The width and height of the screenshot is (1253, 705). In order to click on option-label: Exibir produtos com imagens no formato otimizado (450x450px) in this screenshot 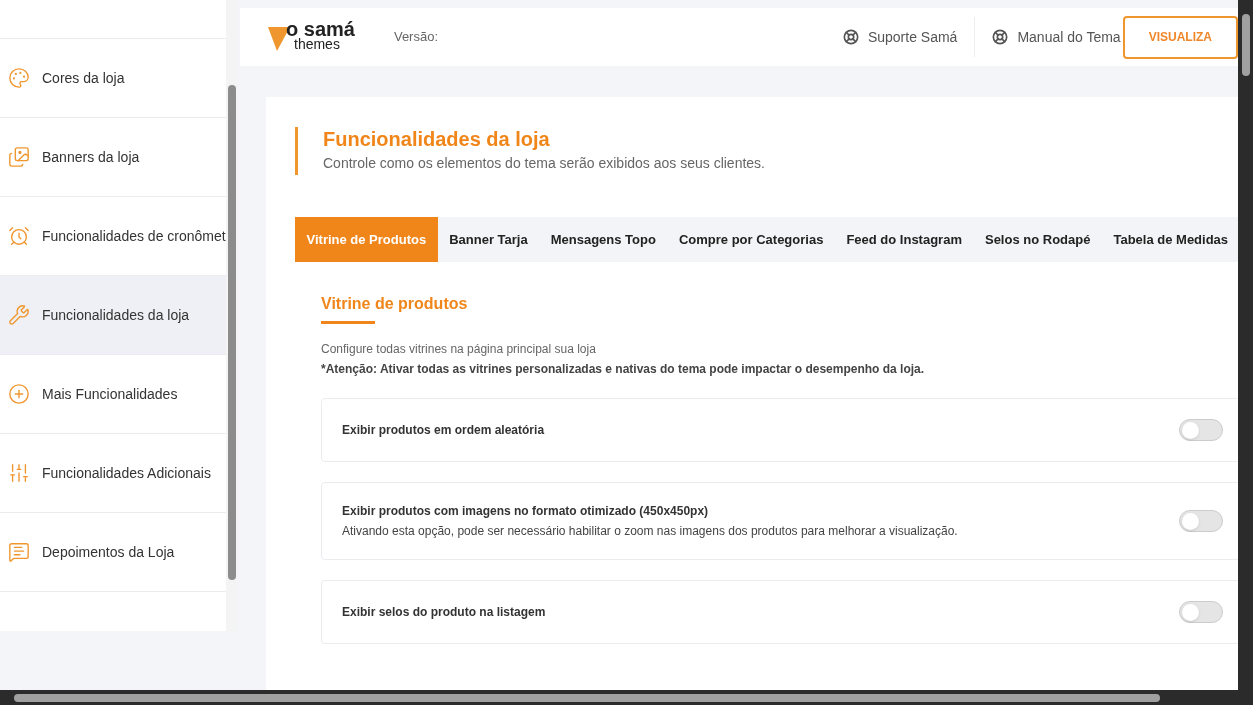, I will do `click(526, 511)`.